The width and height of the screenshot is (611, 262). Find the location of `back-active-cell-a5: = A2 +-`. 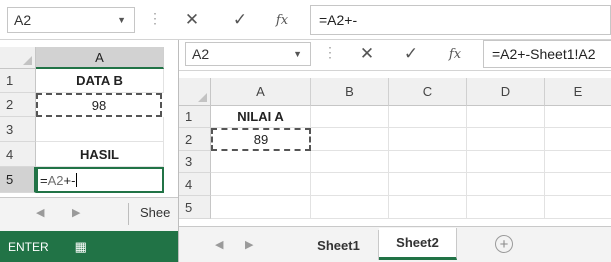

back-active-cell-a5: = A2 +- is located at coordinates (100, 180).